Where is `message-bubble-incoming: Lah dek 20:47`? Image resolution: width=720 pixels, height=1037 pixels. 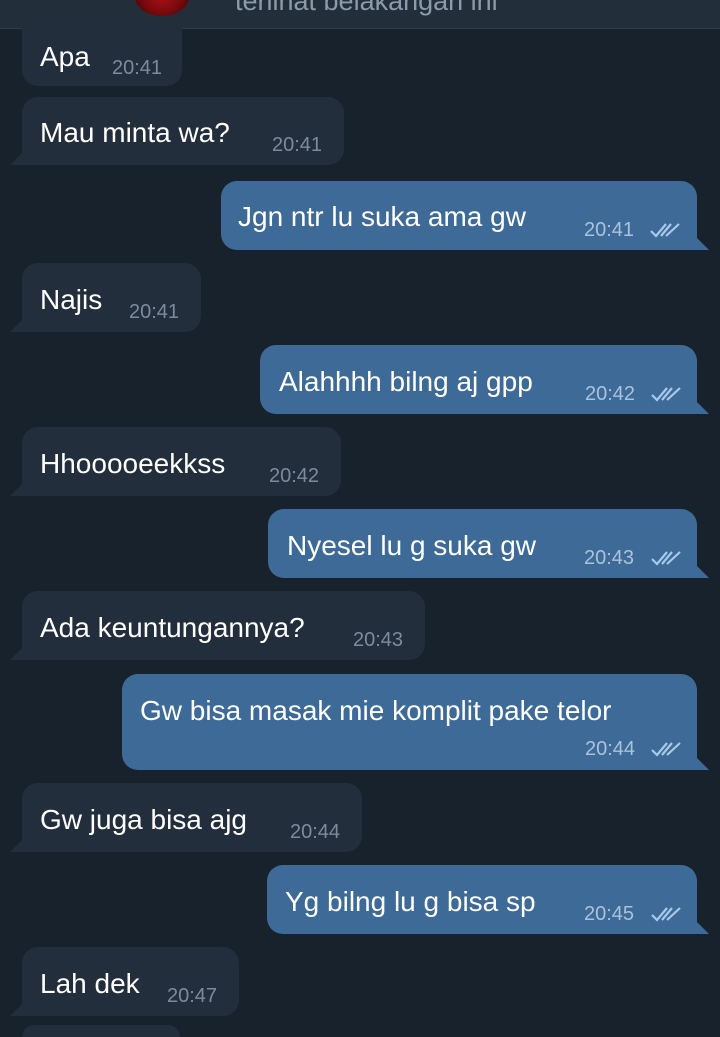 message-bubble-incoming: Lah dek 20:47 is located at coordinates (130, 981).